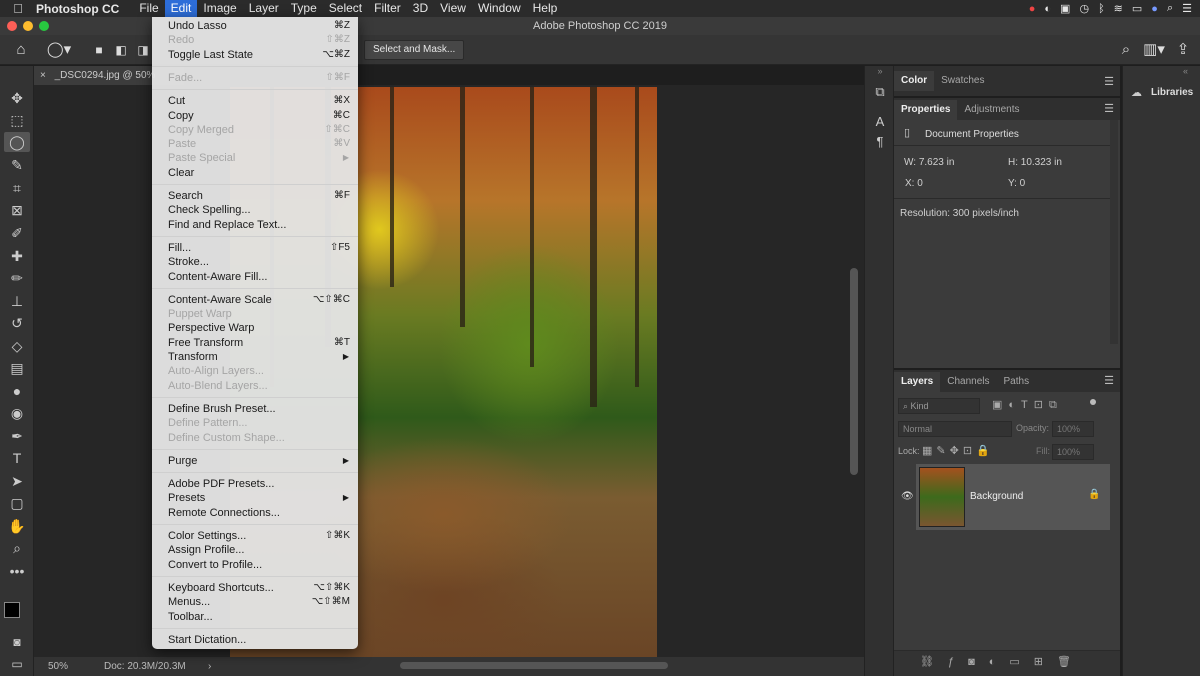  I want to click on history-panel-icon: ⧉, so click(880, 92).